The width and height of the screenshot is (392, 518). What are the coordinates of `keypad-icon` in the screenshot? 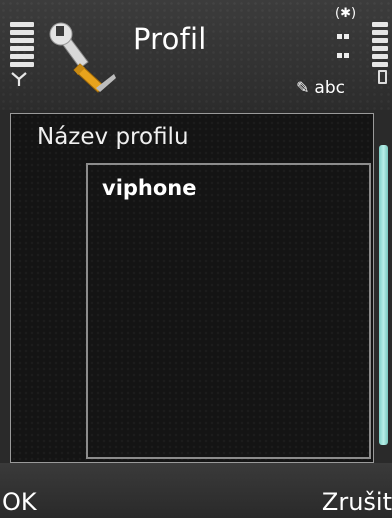 It's located at (344, 41).